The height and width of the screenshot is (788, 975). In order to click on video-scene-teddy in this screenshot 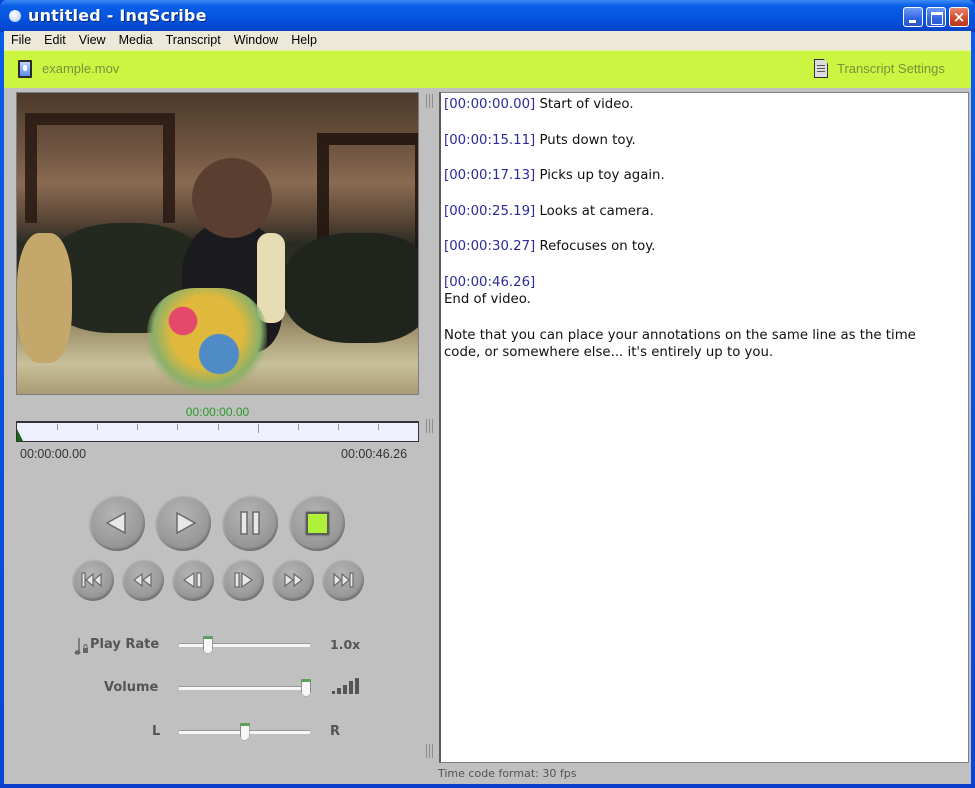, I will do `click(44, 298)`.